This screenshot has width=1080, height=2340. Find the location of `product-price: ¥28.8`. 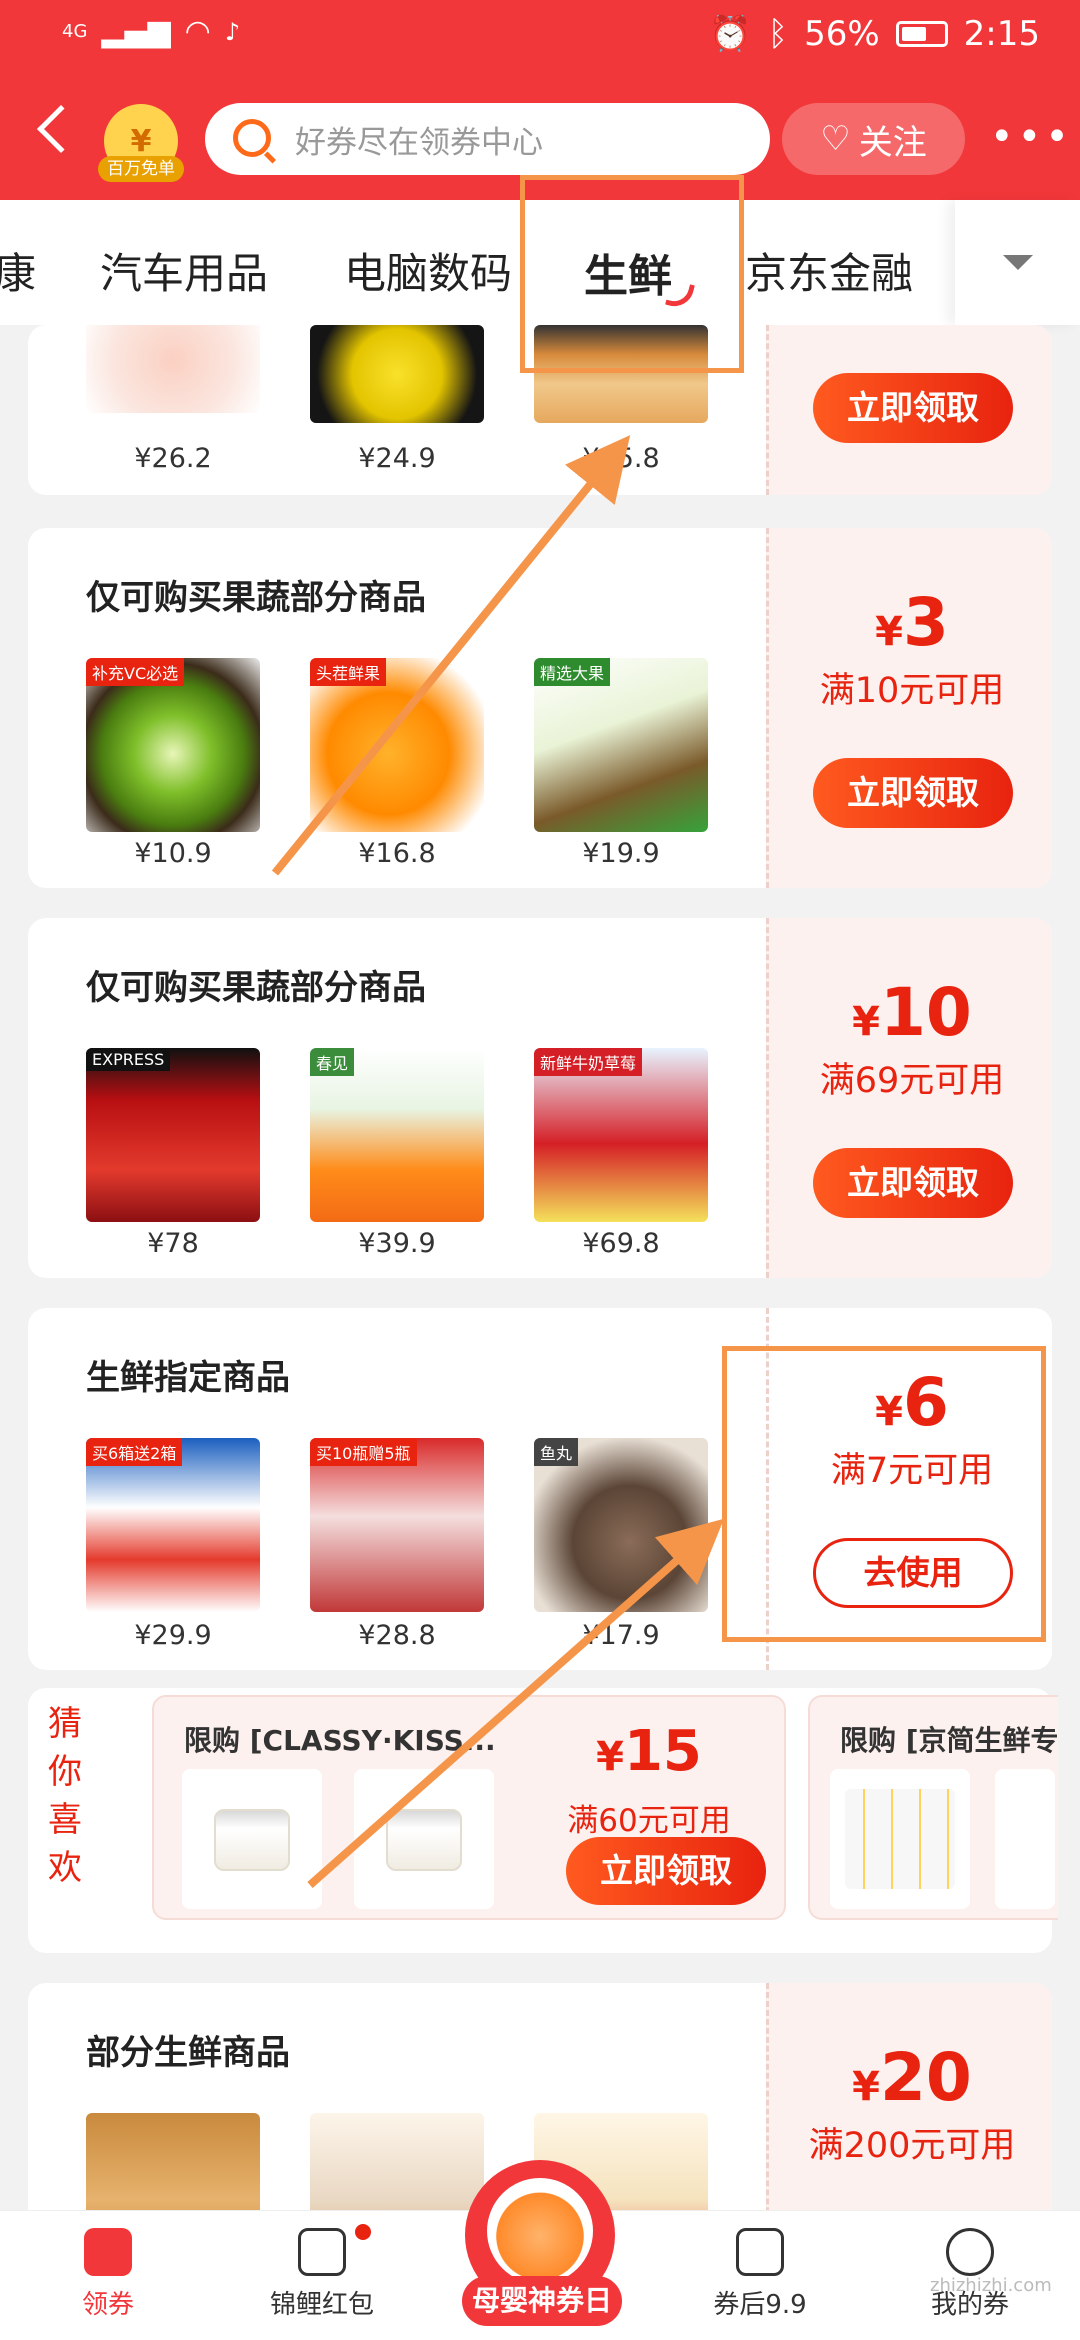

product-price: ¥28.8 is located at coordinates (397, 1635).